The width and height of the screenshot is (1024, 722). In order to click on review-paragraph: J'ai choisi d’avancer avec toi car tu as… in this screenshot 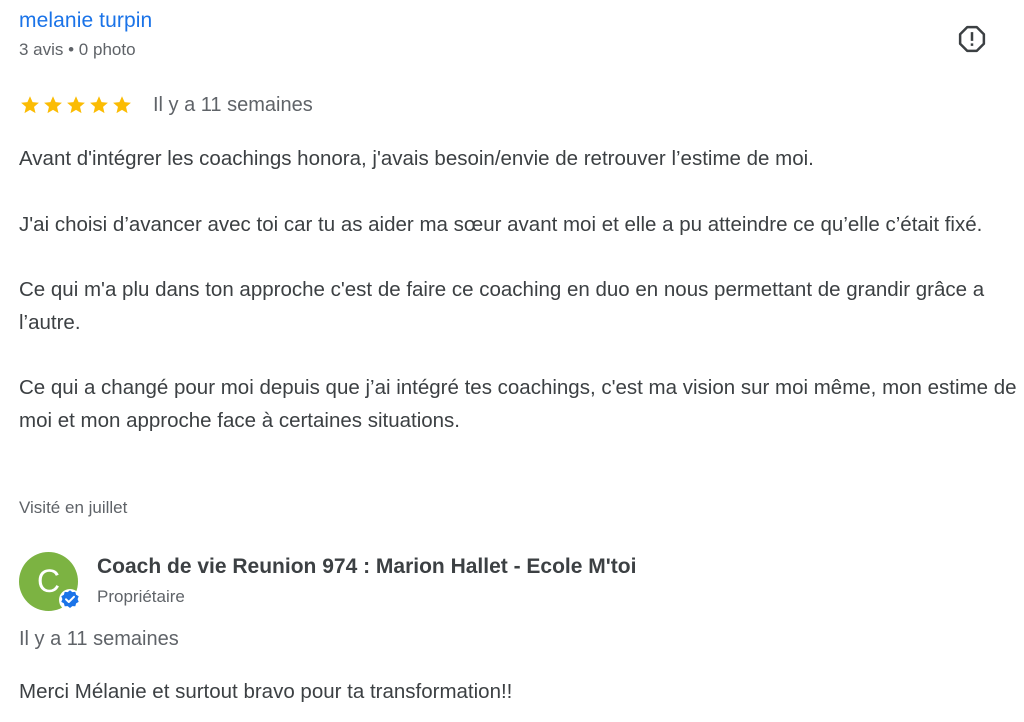, I will do `click(501, 224)`.